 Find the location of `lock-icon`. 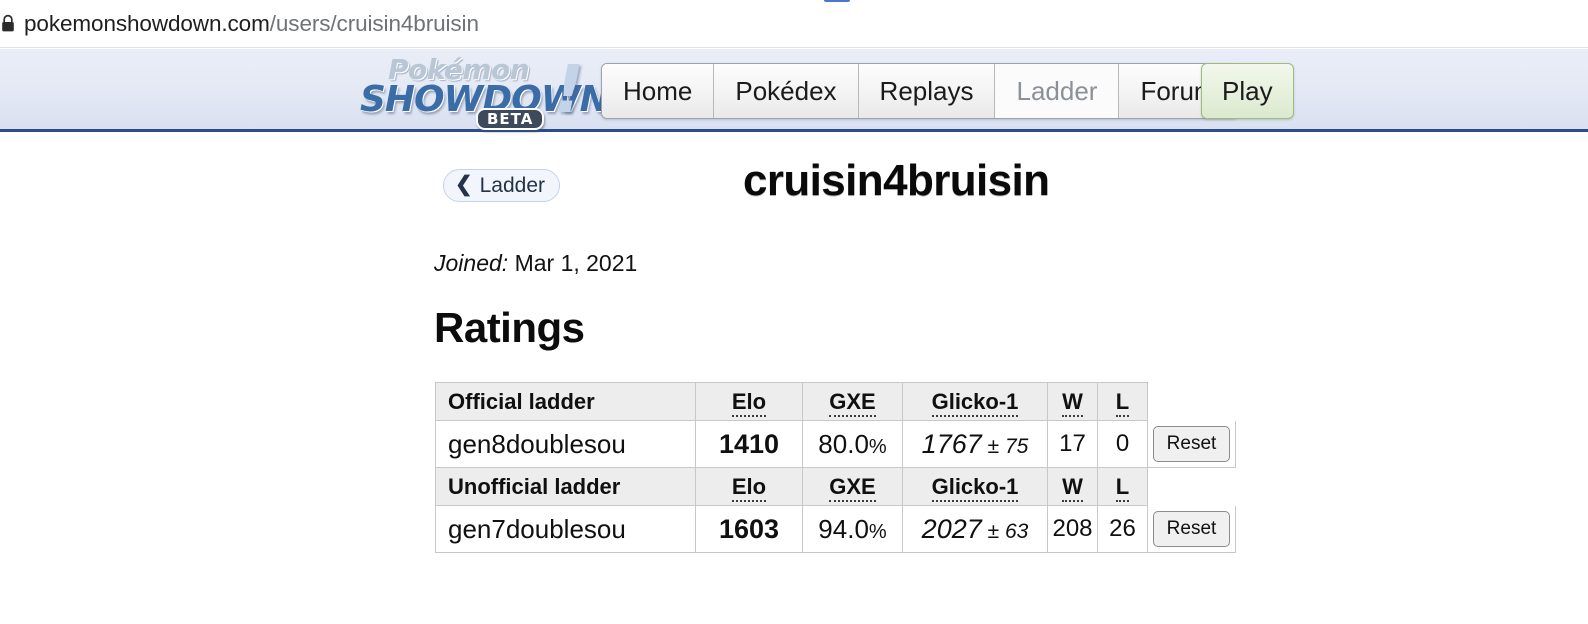

lock-icon is located at coordinates (8, 23).